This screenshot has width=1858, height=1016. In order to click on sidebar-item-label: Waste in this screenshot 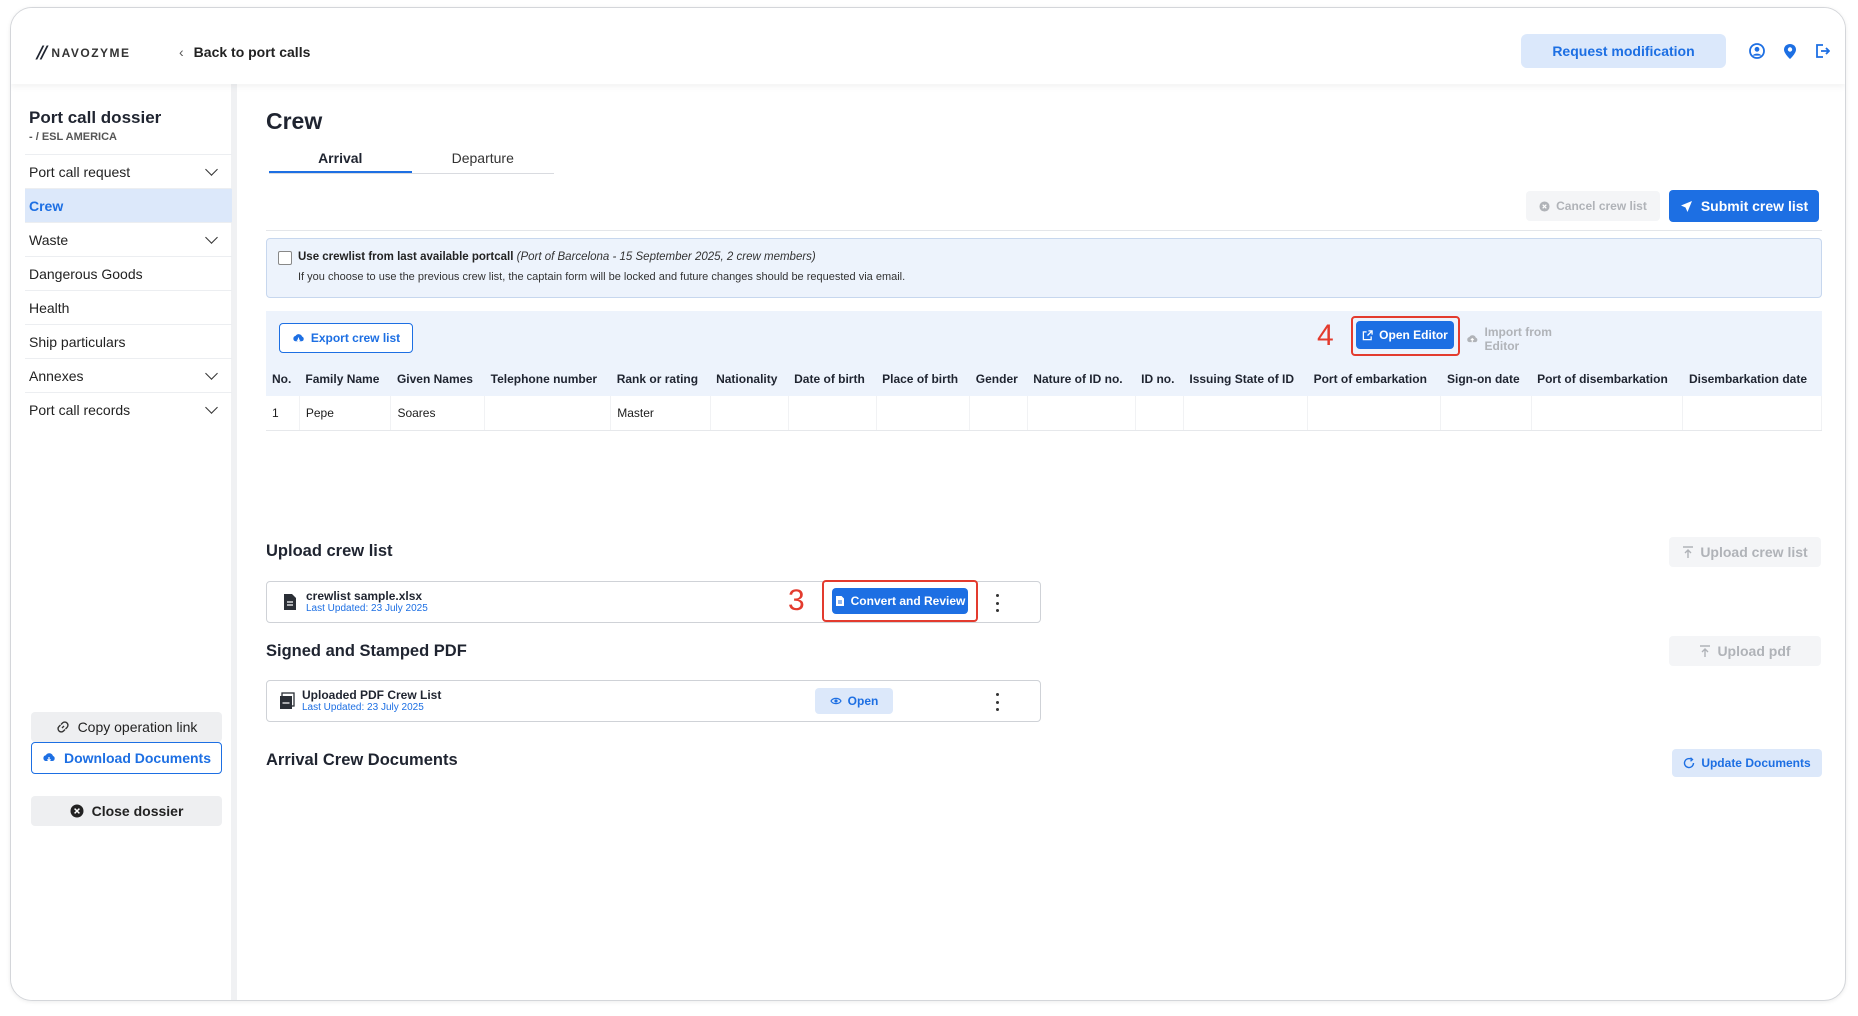, I will do `click(49, 239)`.